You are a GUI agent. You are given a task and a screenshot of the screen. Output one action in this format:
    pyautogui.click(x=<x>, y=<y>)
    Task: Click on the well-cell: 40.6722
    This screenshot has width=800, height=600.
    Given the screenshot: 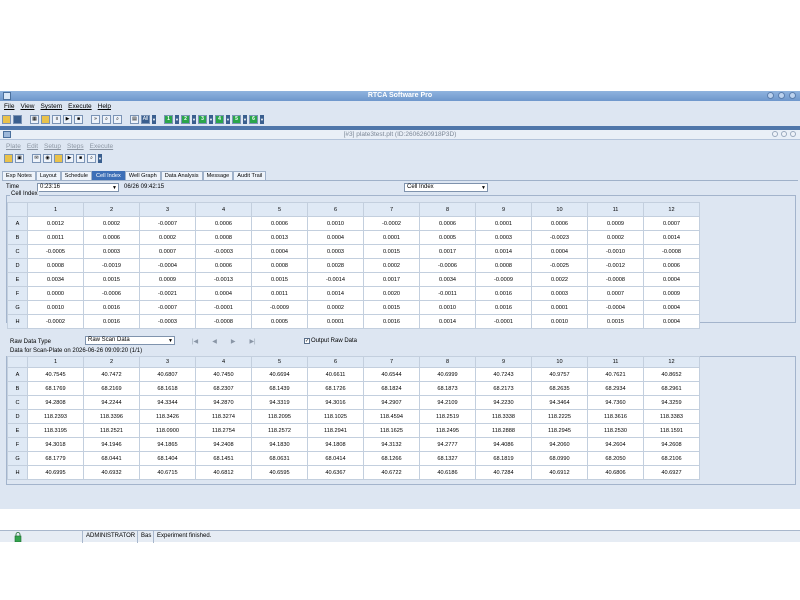 What is the action you would take?
    pyautogui.click(x=391, y=472)
    